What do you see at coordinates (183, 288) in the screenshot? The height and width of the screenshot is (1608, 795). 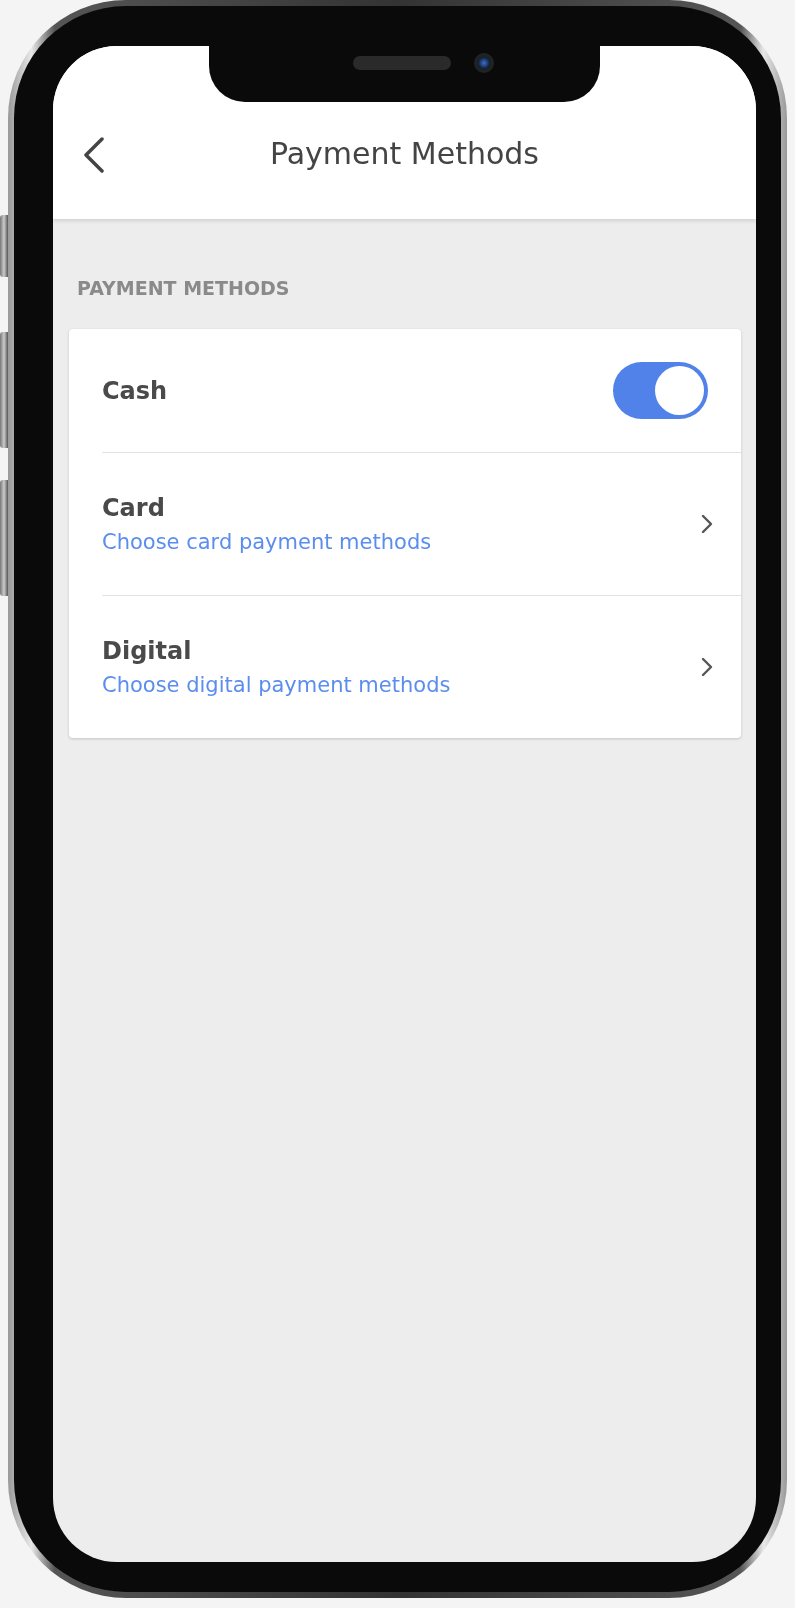 I see `section-label: PAYMENT METHODS` at bounding box center [183, 288].